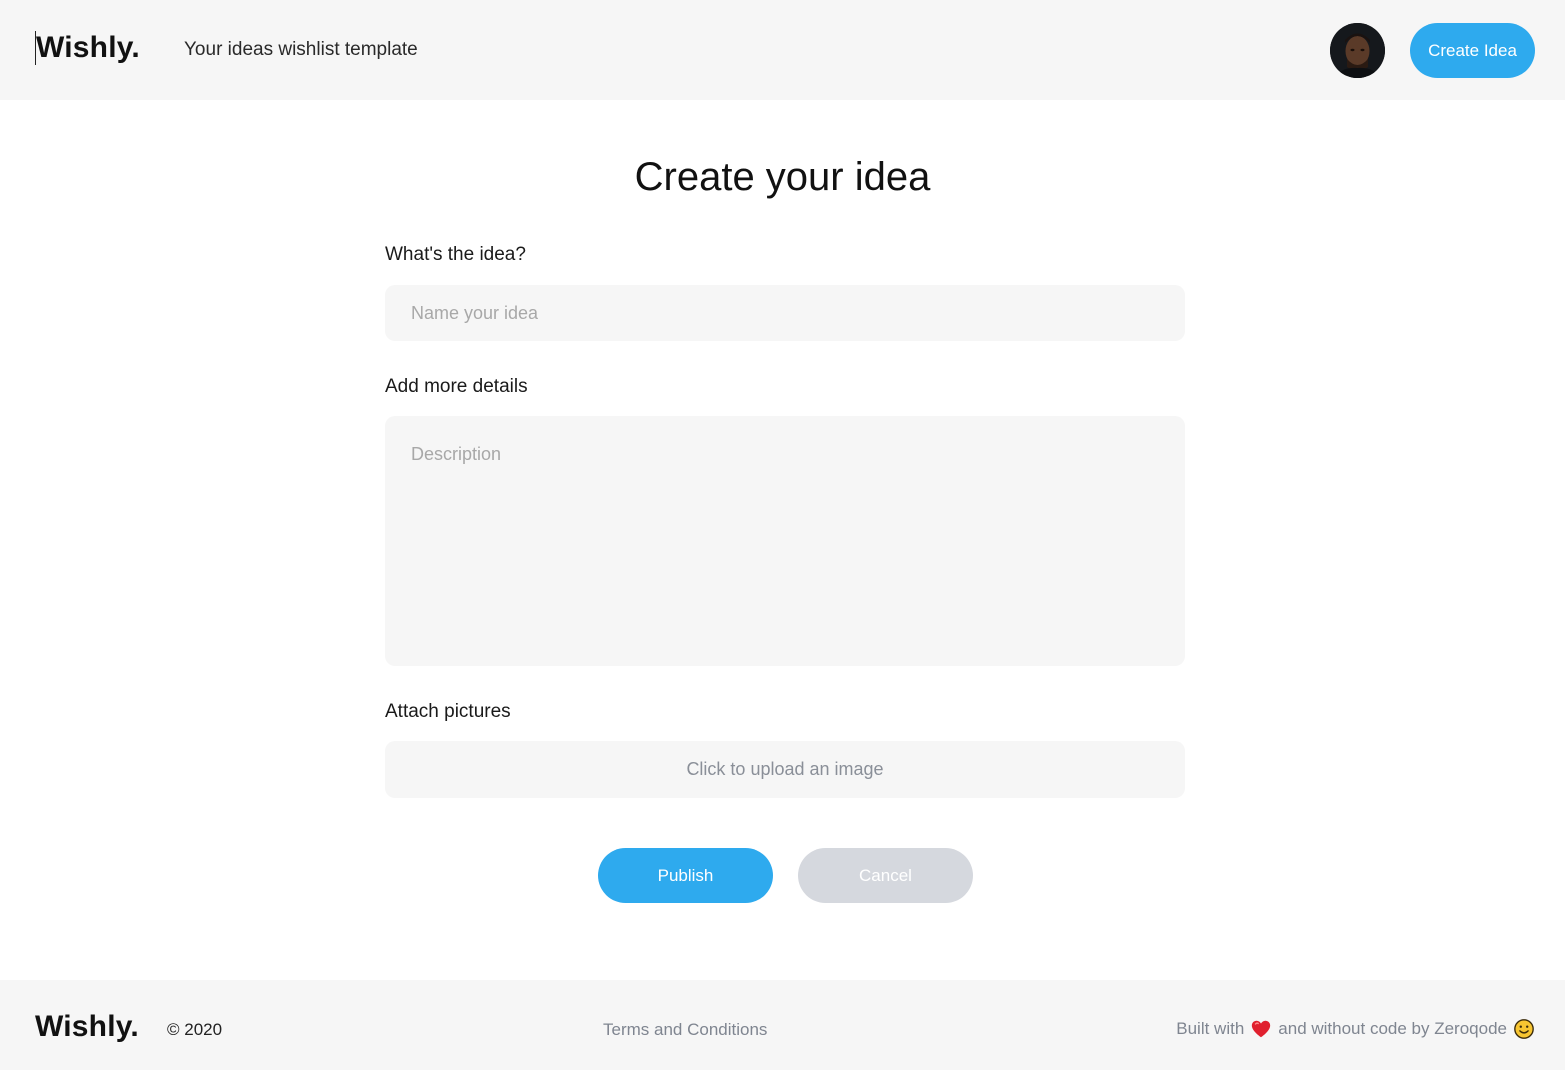 The width and height of the screenshot is (1565, 1070). Describe the element at coordinates (456, 386) in the screenshot. I see `details-label: Add more details` at that location.